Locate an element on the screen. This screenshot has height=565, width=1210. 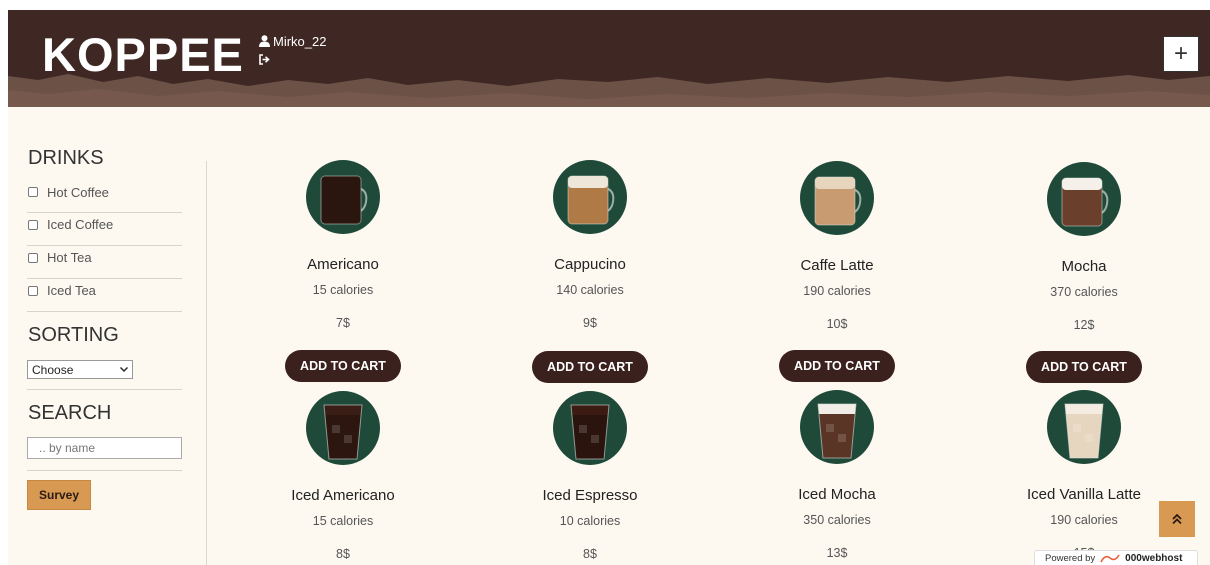
sorting-heading: SORTING is located at coordinates (73, 335).